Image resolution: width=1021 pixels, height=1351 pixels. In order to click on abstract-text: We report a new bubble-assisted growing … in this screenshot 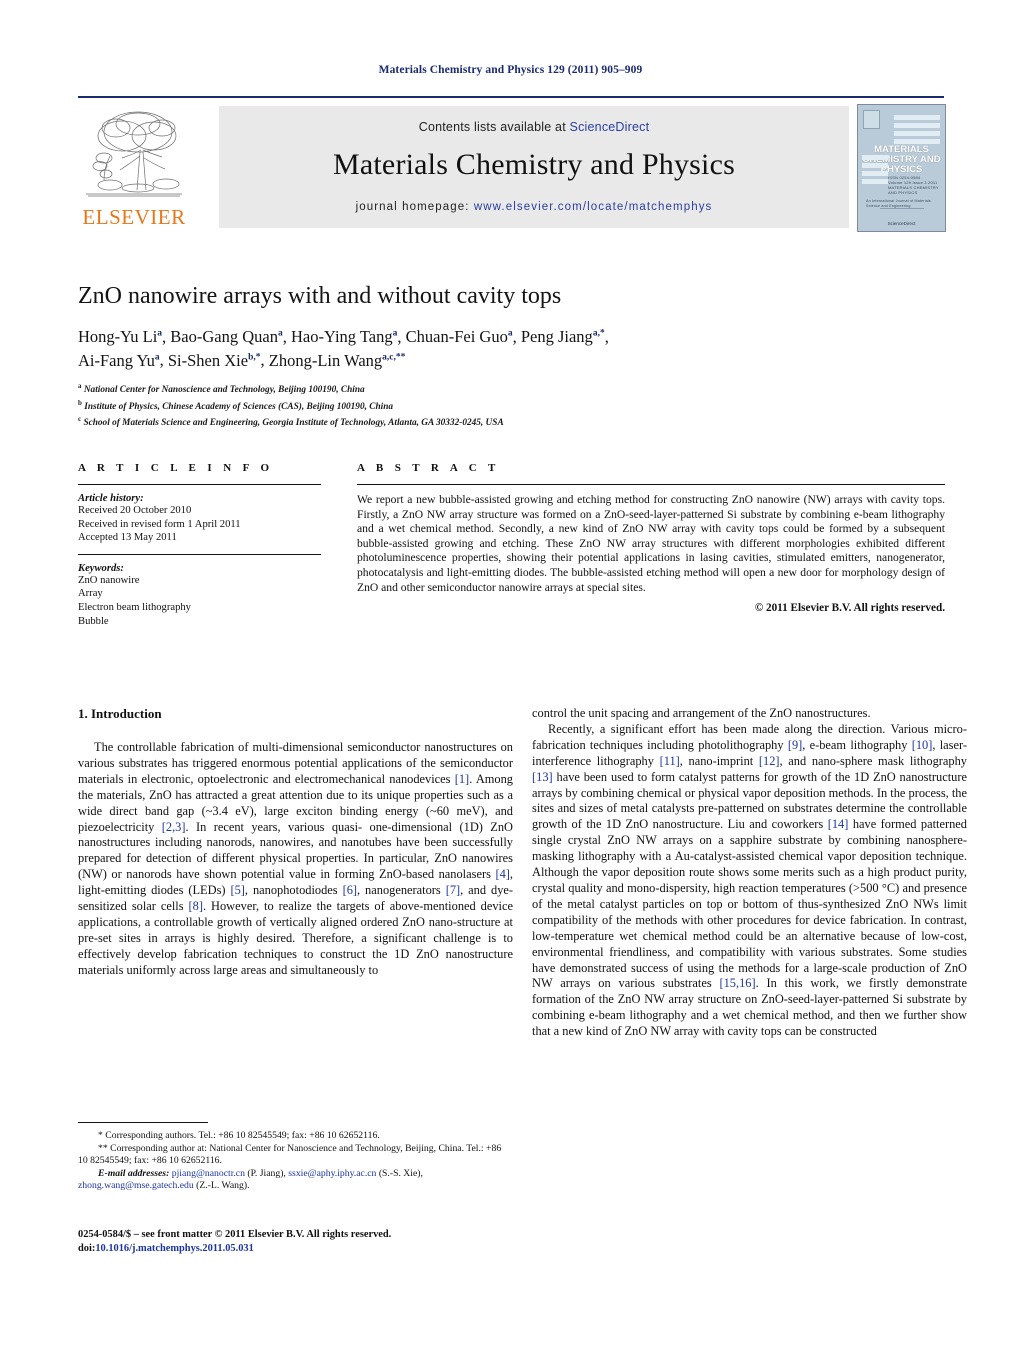, I will do `click(651, 543)`.